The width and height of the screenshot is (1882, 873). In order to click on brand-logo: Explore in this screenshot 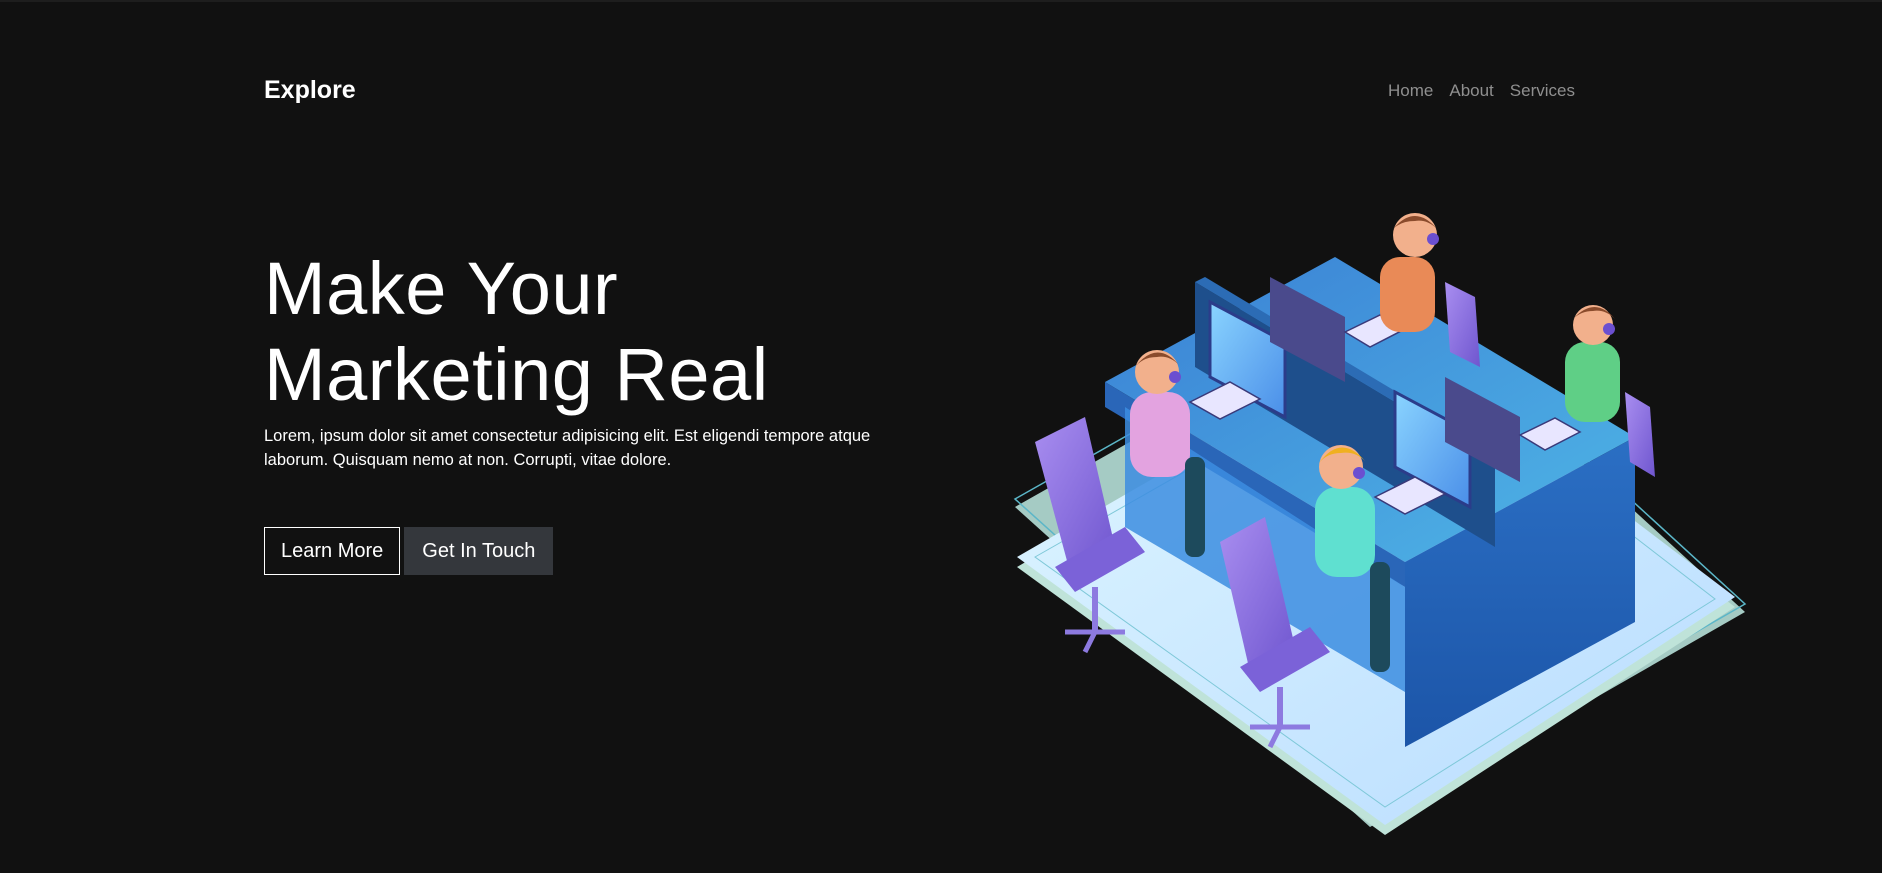, I will do `click(310, 90)`.